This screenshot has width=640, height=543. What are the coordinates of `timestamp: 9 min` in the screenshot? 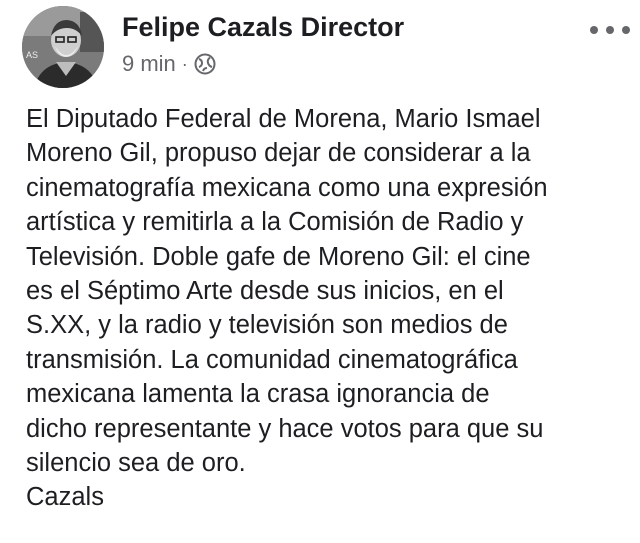 It's located at (149, 64).